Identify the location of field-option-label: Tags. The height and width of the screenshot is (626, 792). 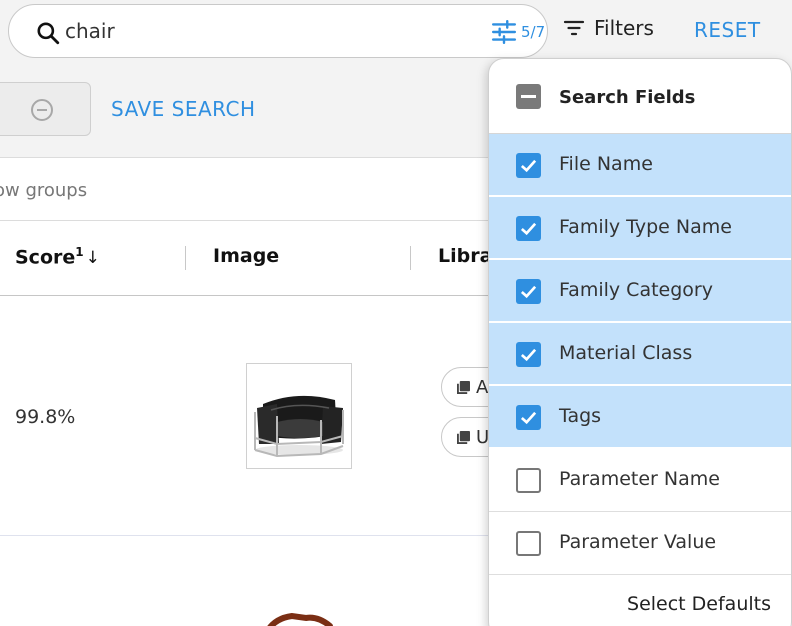
(580, 416).